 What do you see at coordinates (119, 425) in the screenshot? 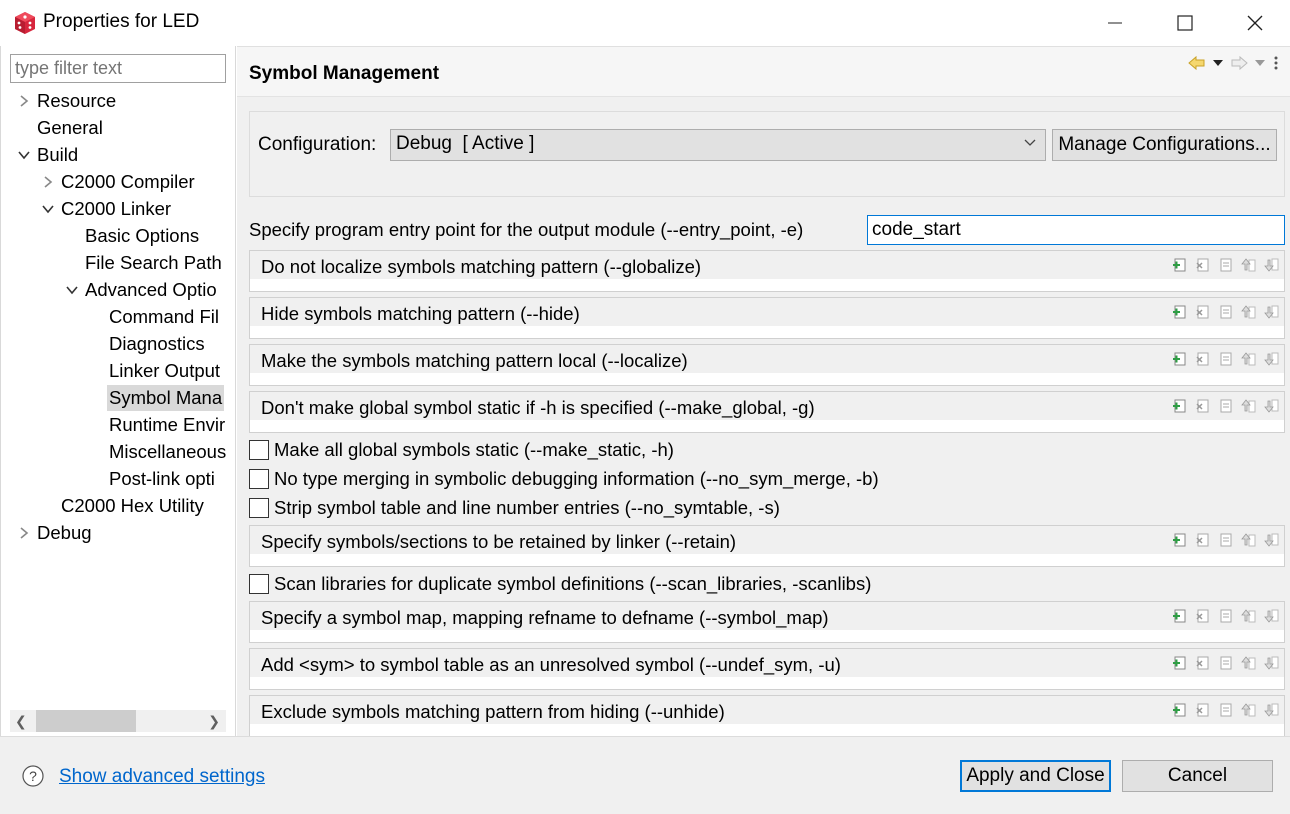
I see `tree-item: Runtime Envir` at bounding box center [119, 425].